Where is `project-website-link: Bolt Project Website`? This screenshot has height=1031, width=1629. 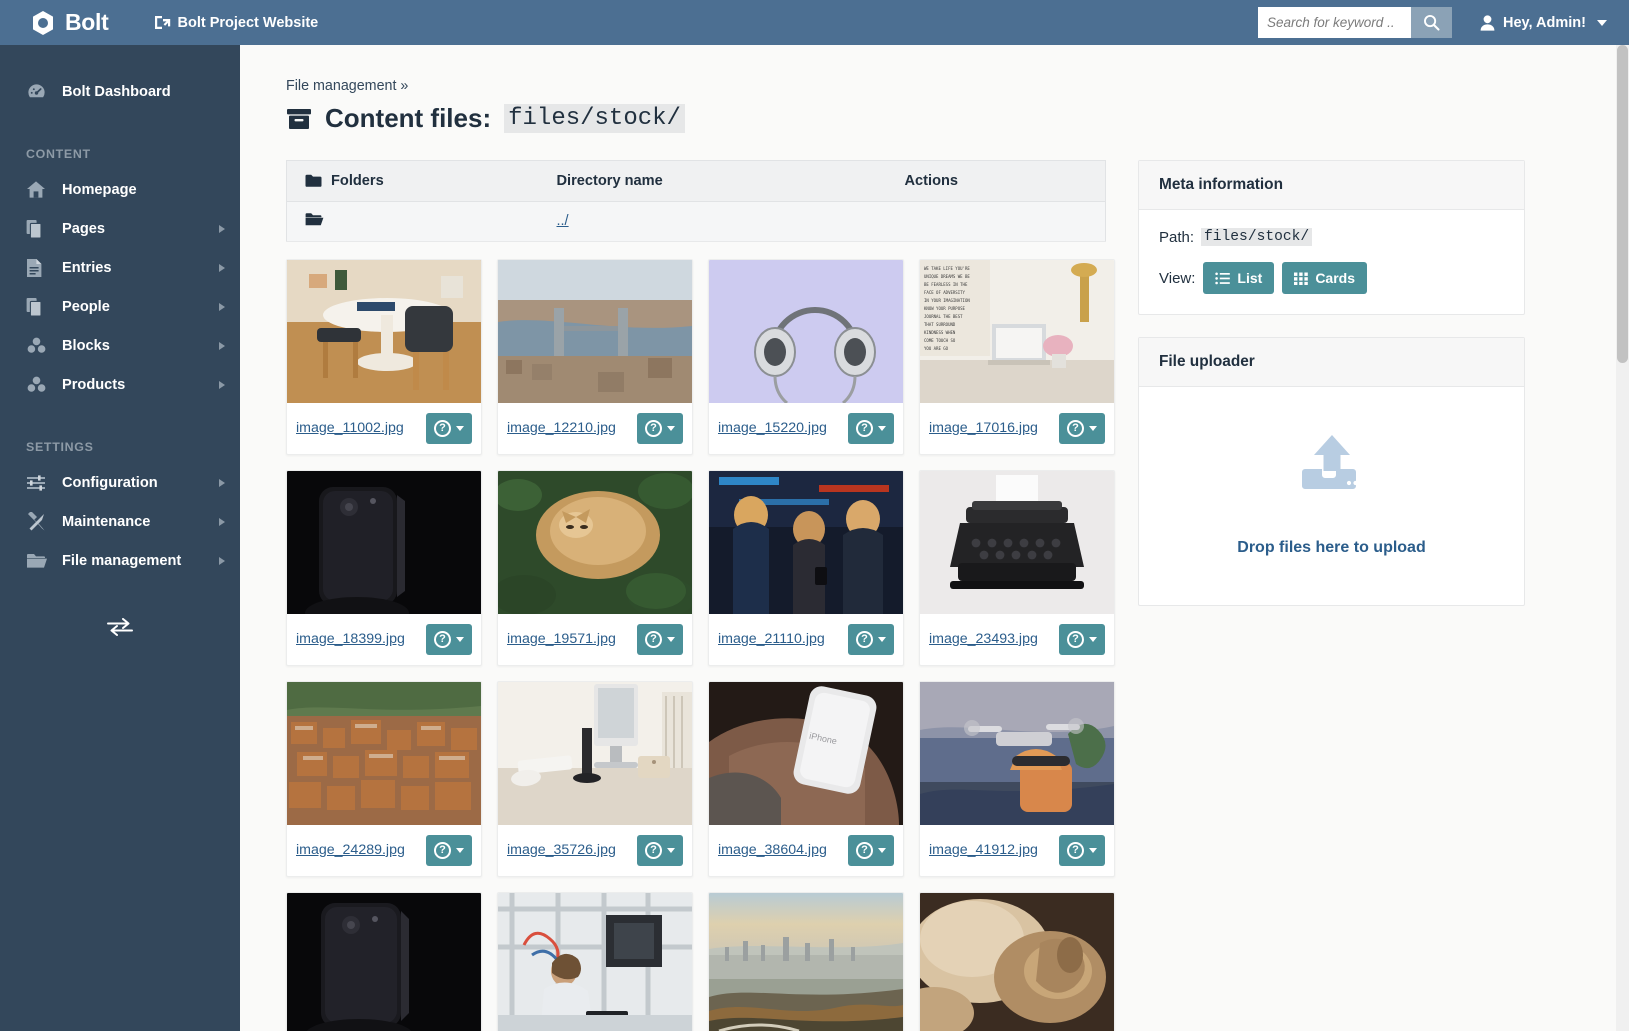
project-website-link: Bolt Project Website is located at coordinates (236, 22).